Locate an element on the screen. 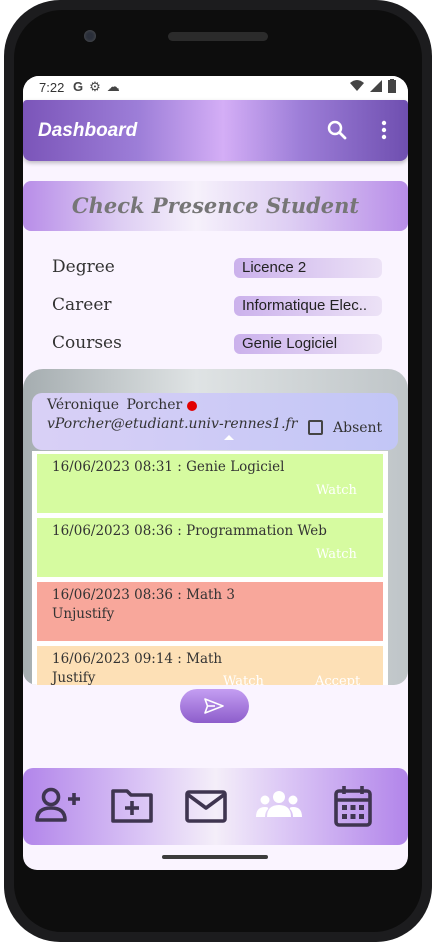 The width and height of the screenshot is (436, 942). add-folder-icon is located at coordinates (133, 806).